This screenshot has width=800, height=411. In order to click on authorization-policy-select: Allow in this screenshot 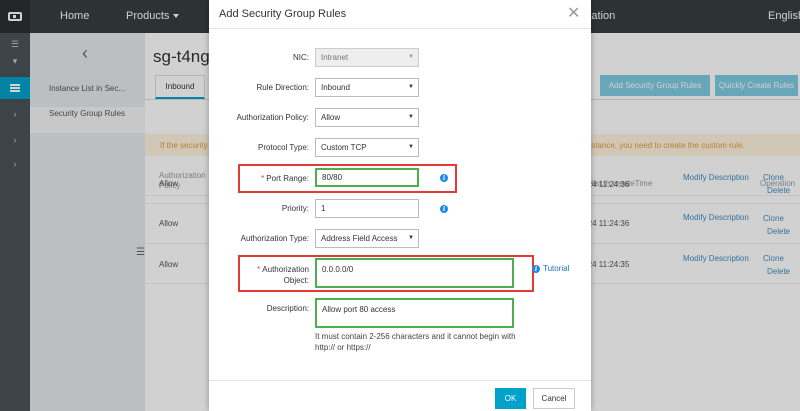, I will do `click(367, 117)`.